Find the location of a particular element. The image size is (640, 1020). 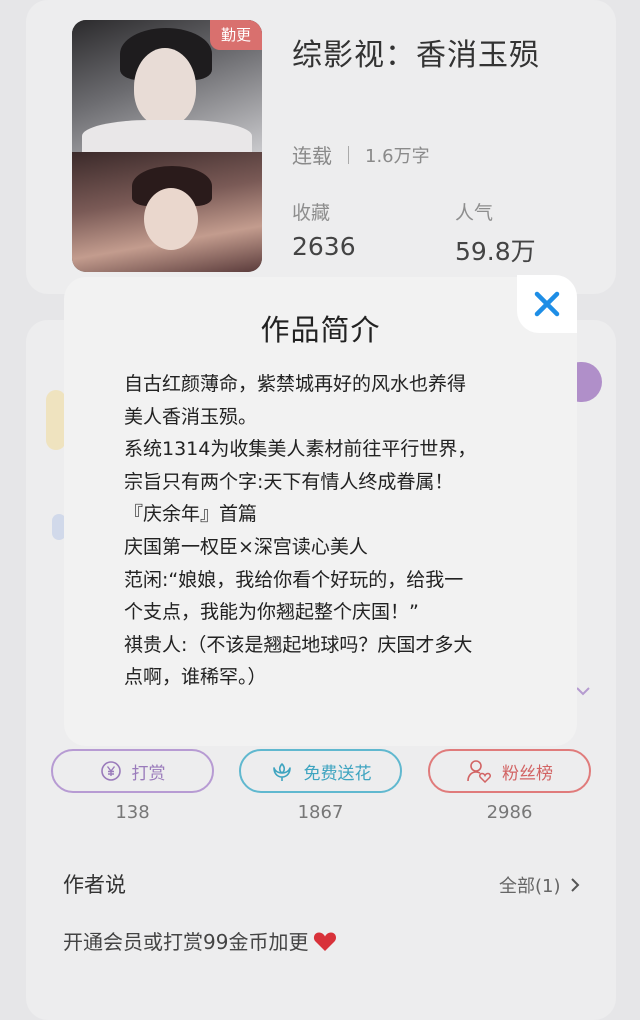

author-message: 开通会员或打赏99金币加更 is located at coordinates (200, 940).